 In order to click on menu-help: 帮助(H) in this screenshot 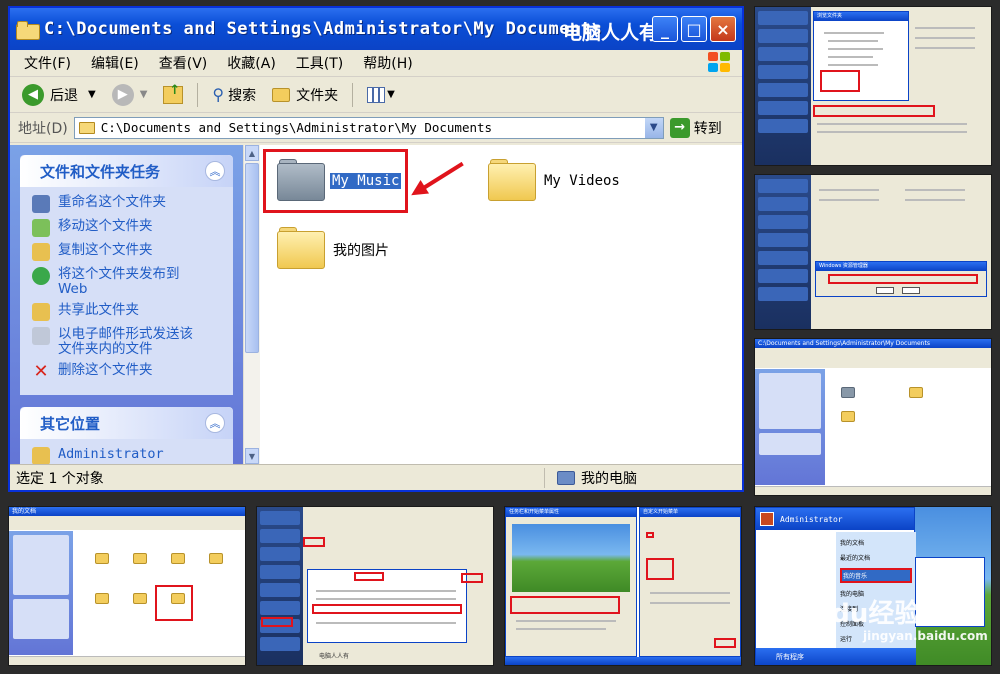, I will do `click(387, 63)`.